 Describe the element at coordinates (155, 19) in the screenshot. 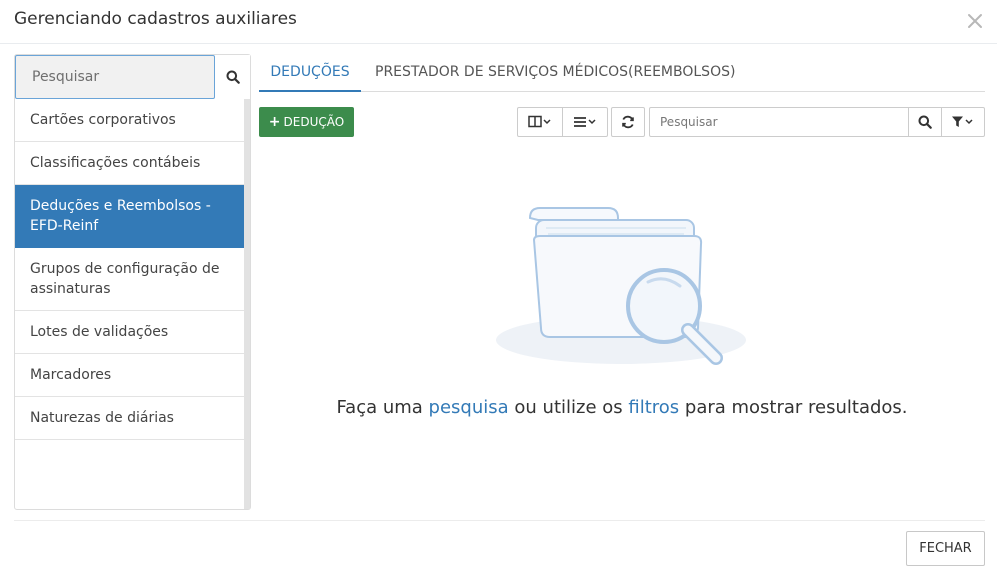

I see `modal-title: Gerenciando cadastros auxiliares` at that location.